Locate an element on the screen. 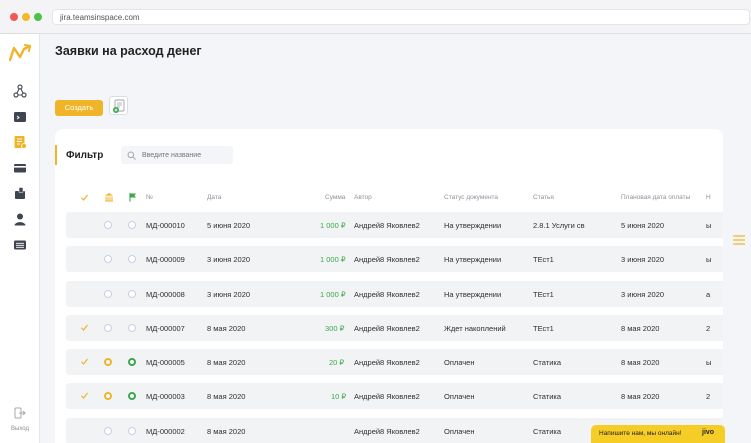  exit-button: Выход is located at coordinates (20, 419).